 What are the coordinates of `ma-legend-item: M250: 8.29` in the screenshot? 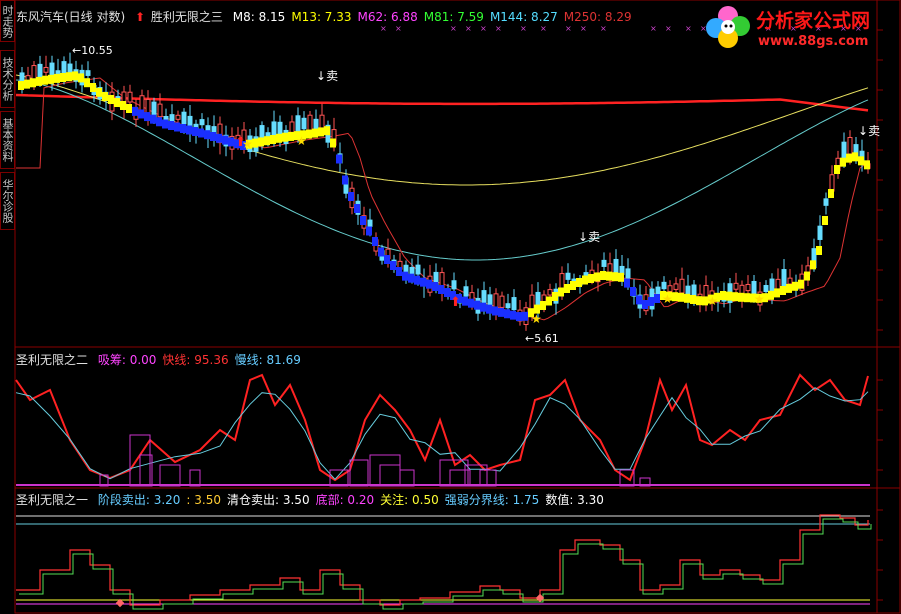 It's located at (597, 17).